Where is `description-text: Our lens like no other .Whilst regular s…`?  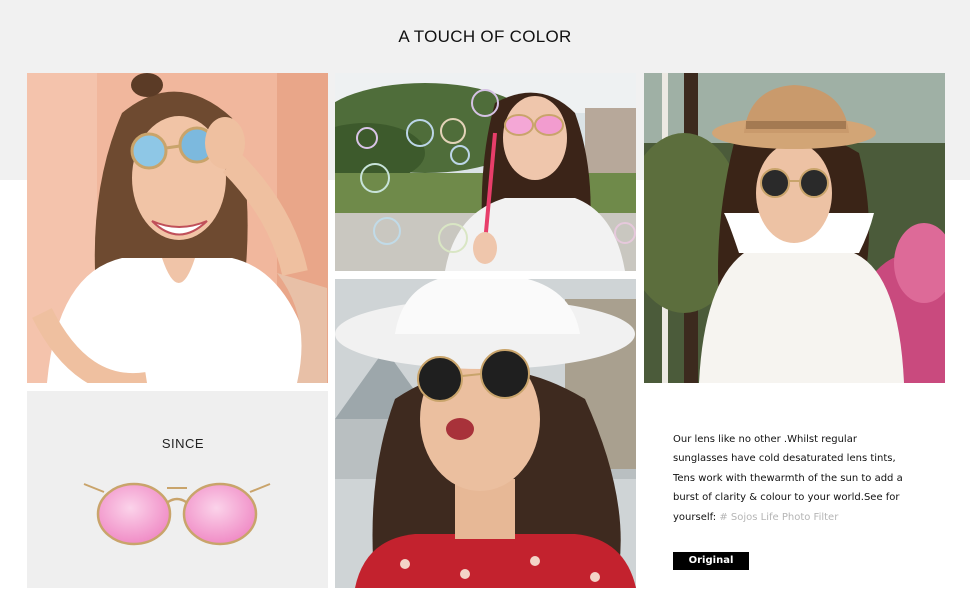 description-text: Our lens like no other .Whilst regular s… is located at coordinates (798, 478).